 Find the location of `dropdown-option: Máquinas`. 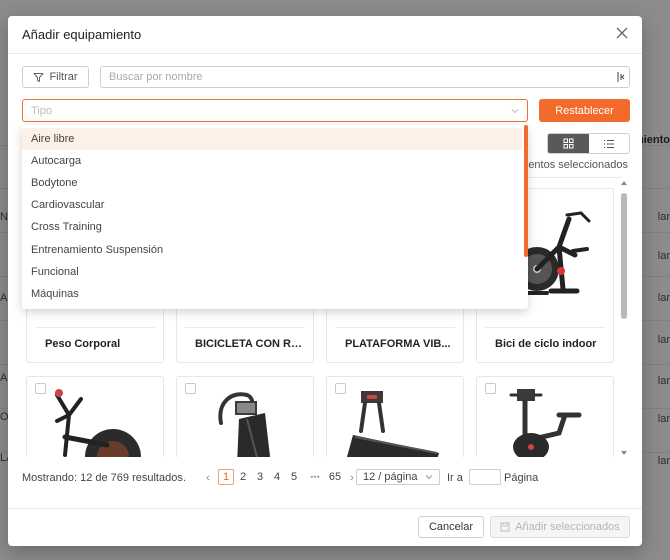

dropdown-option: Máquinas is located at coordinates (272, 294).